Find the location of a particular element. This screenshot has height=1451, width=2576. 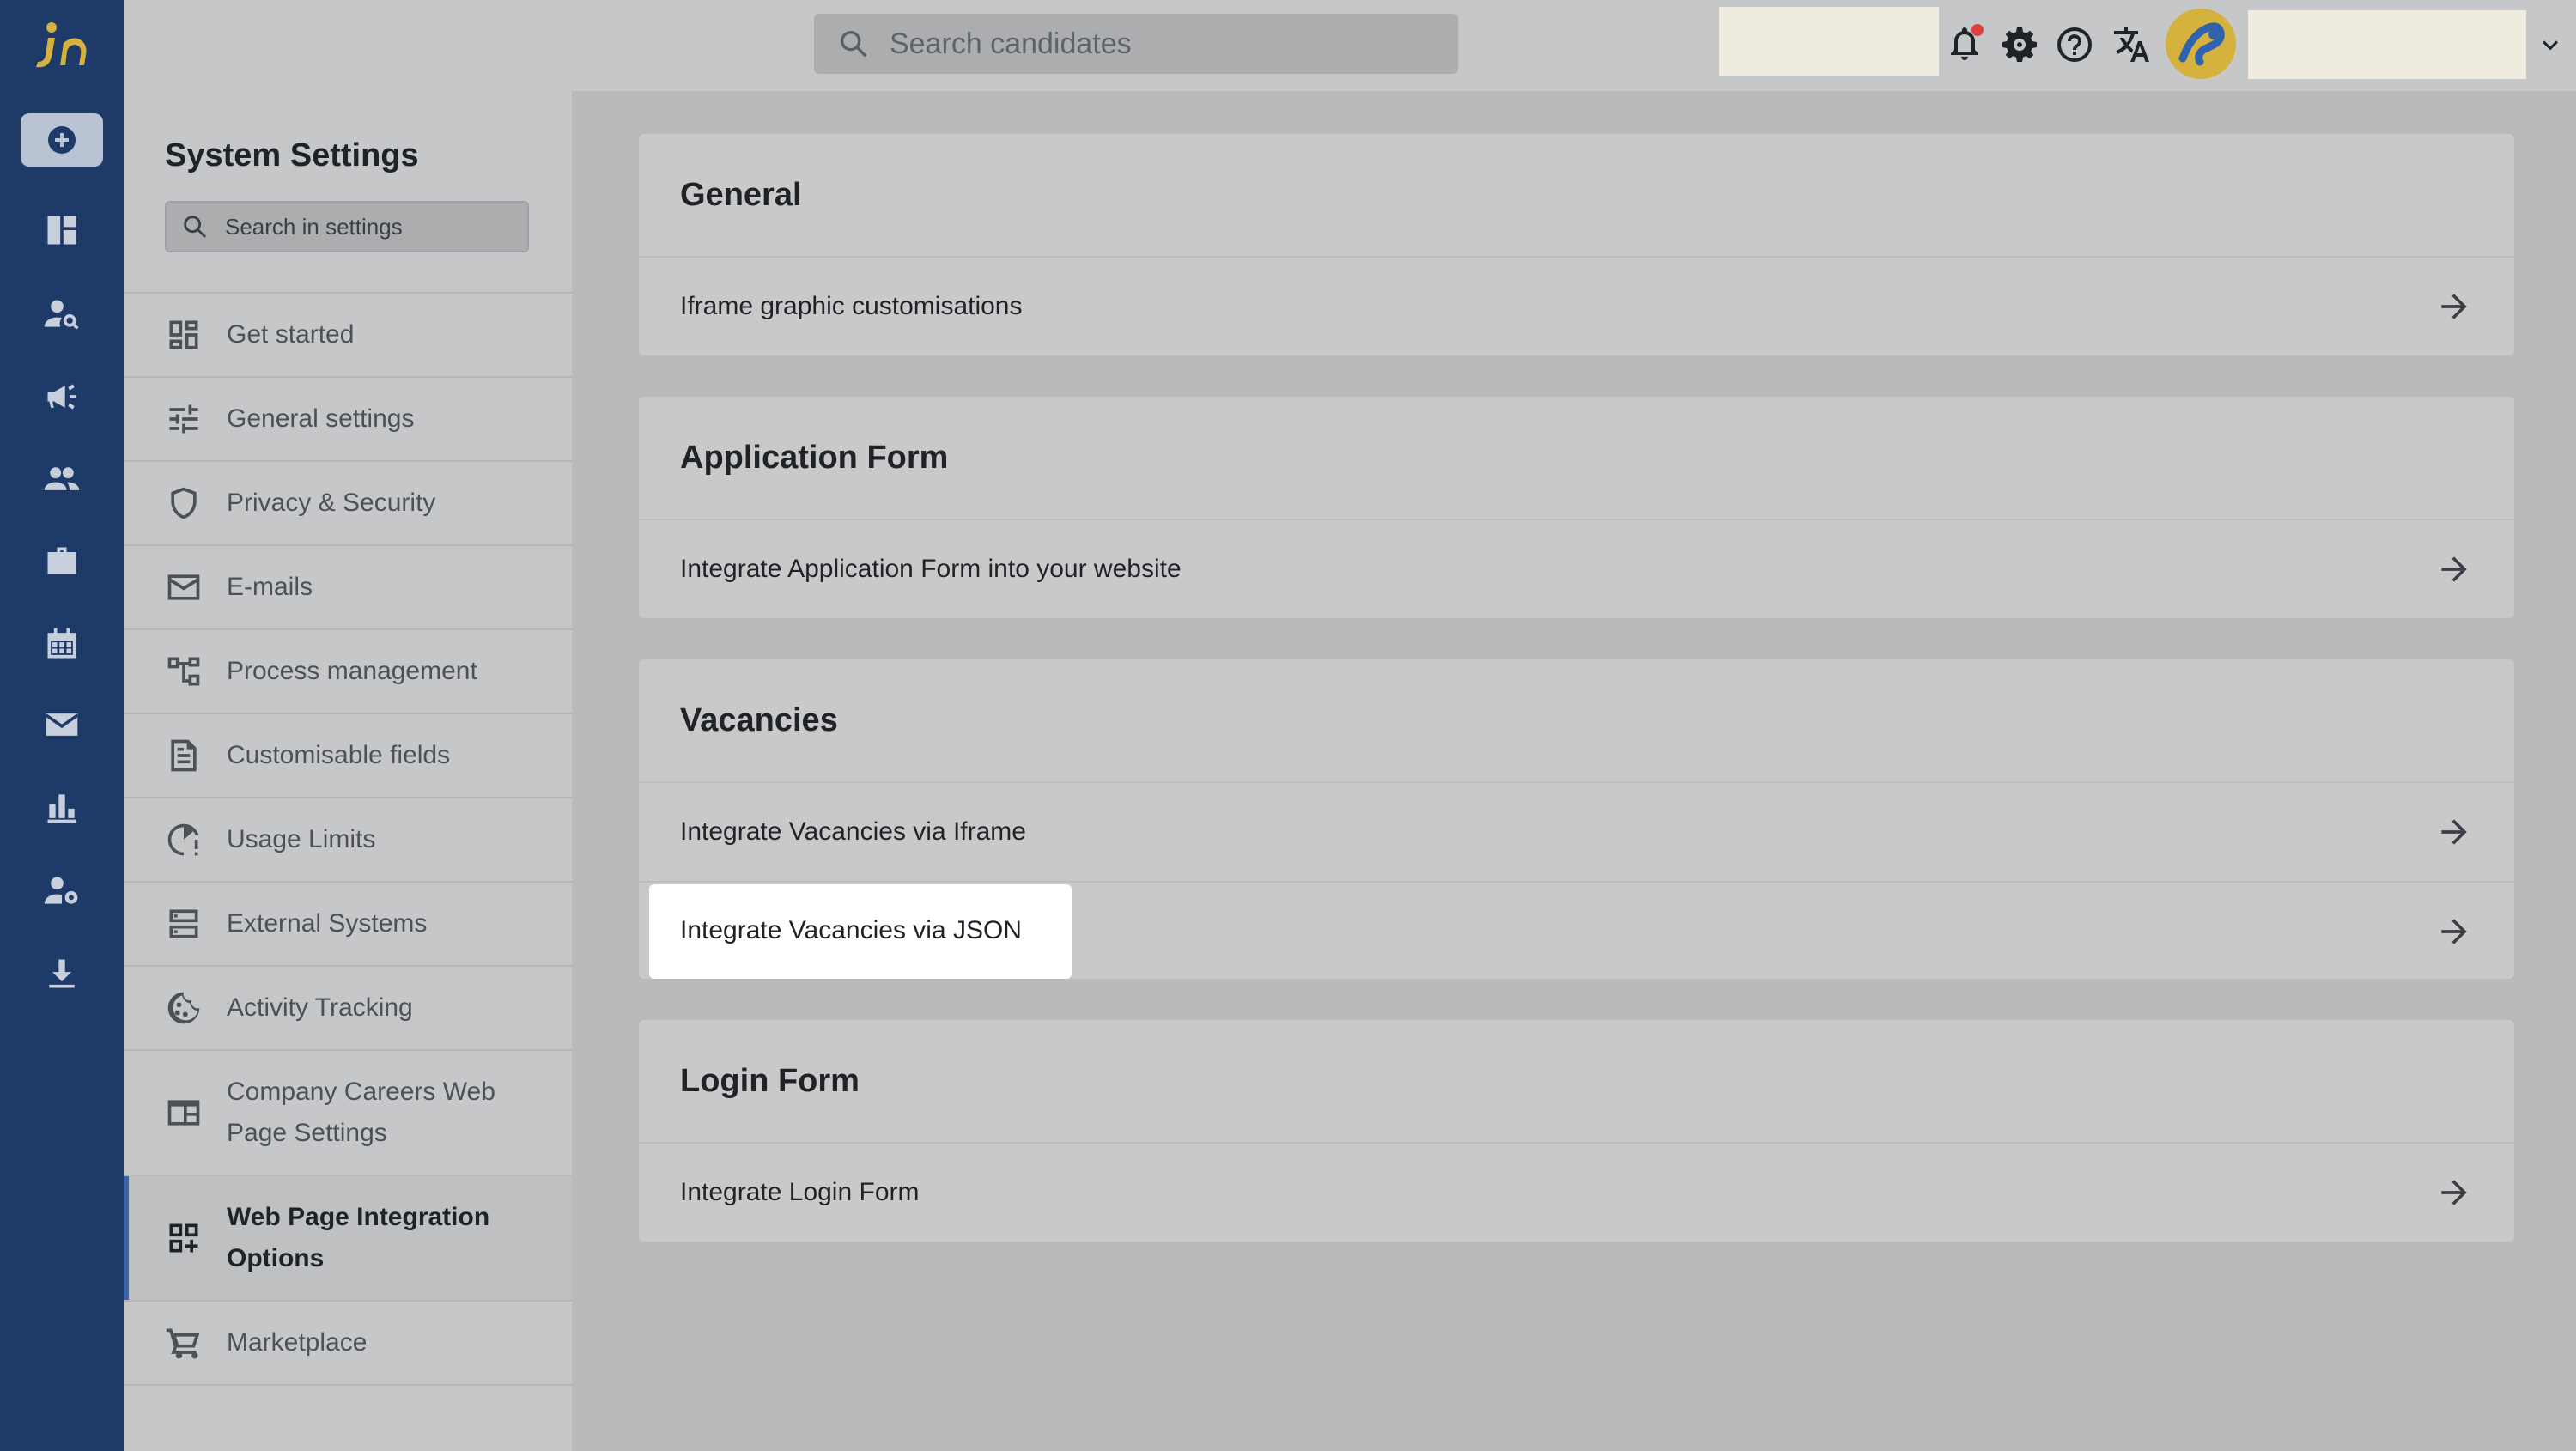

user-settings-icon is located at coordinates (61, 892).